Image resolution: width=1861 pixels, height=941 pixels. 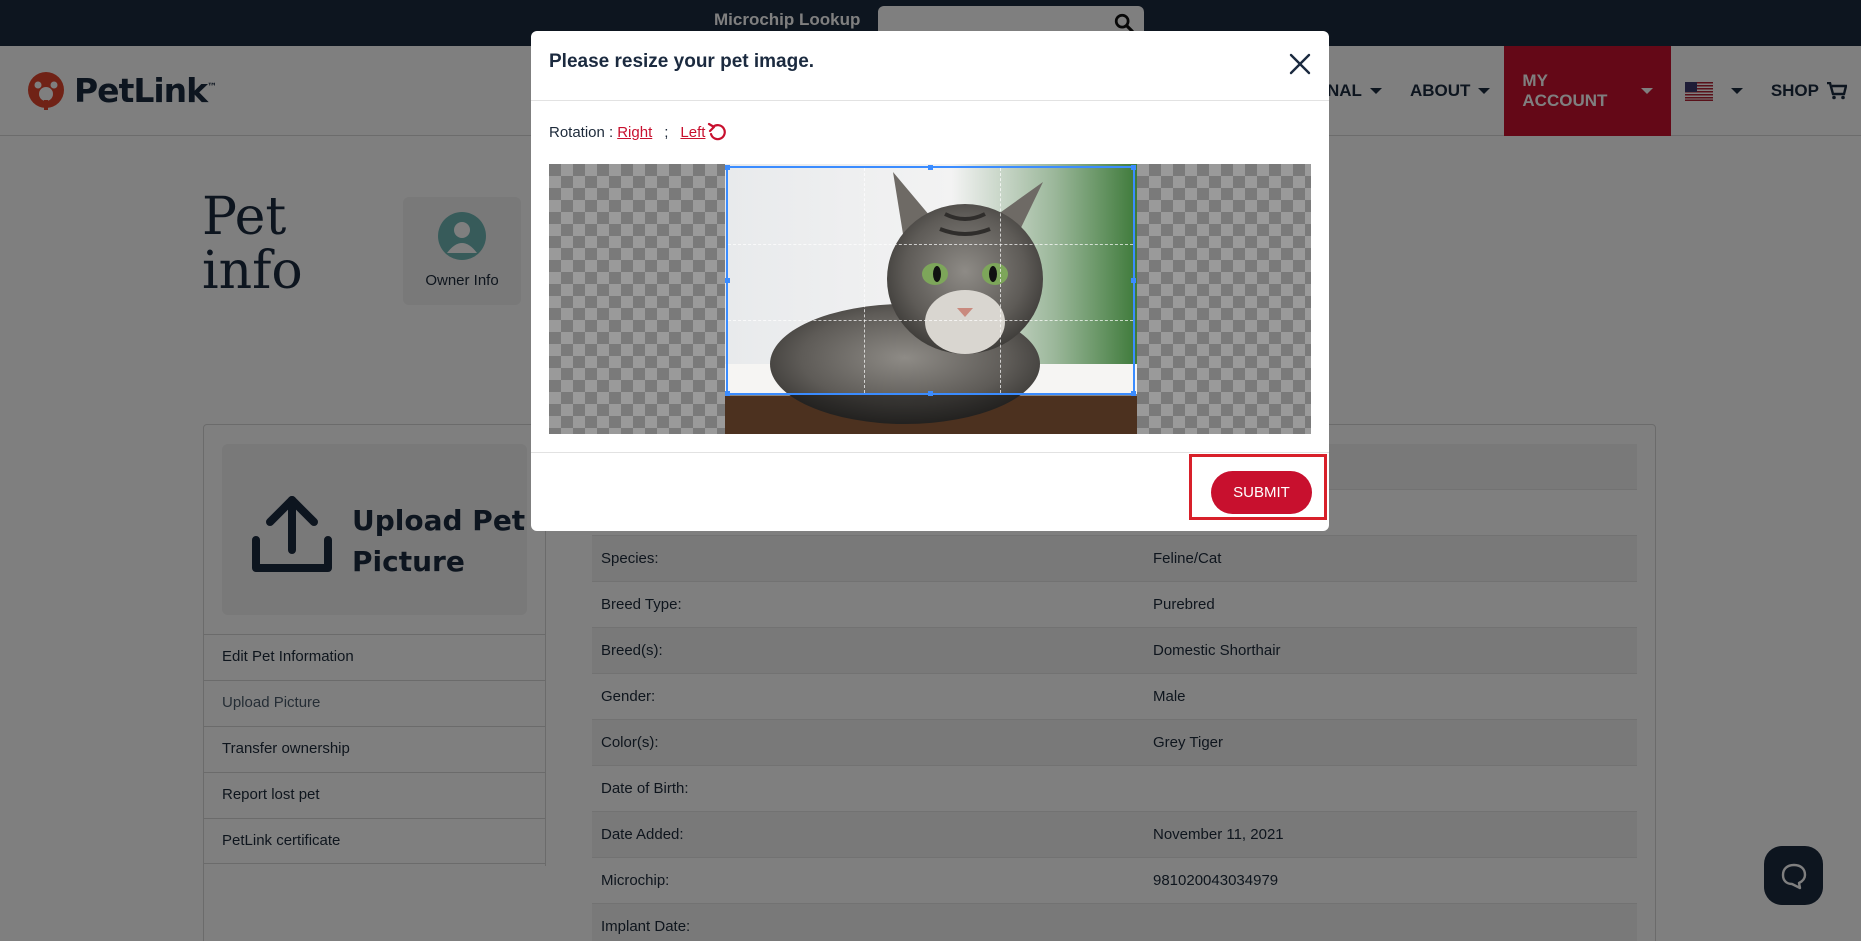 What do you see at coordinates (692, 132) in the screenshot?
I see `rotate-left-link: Left` at bounding box center [692, 132].